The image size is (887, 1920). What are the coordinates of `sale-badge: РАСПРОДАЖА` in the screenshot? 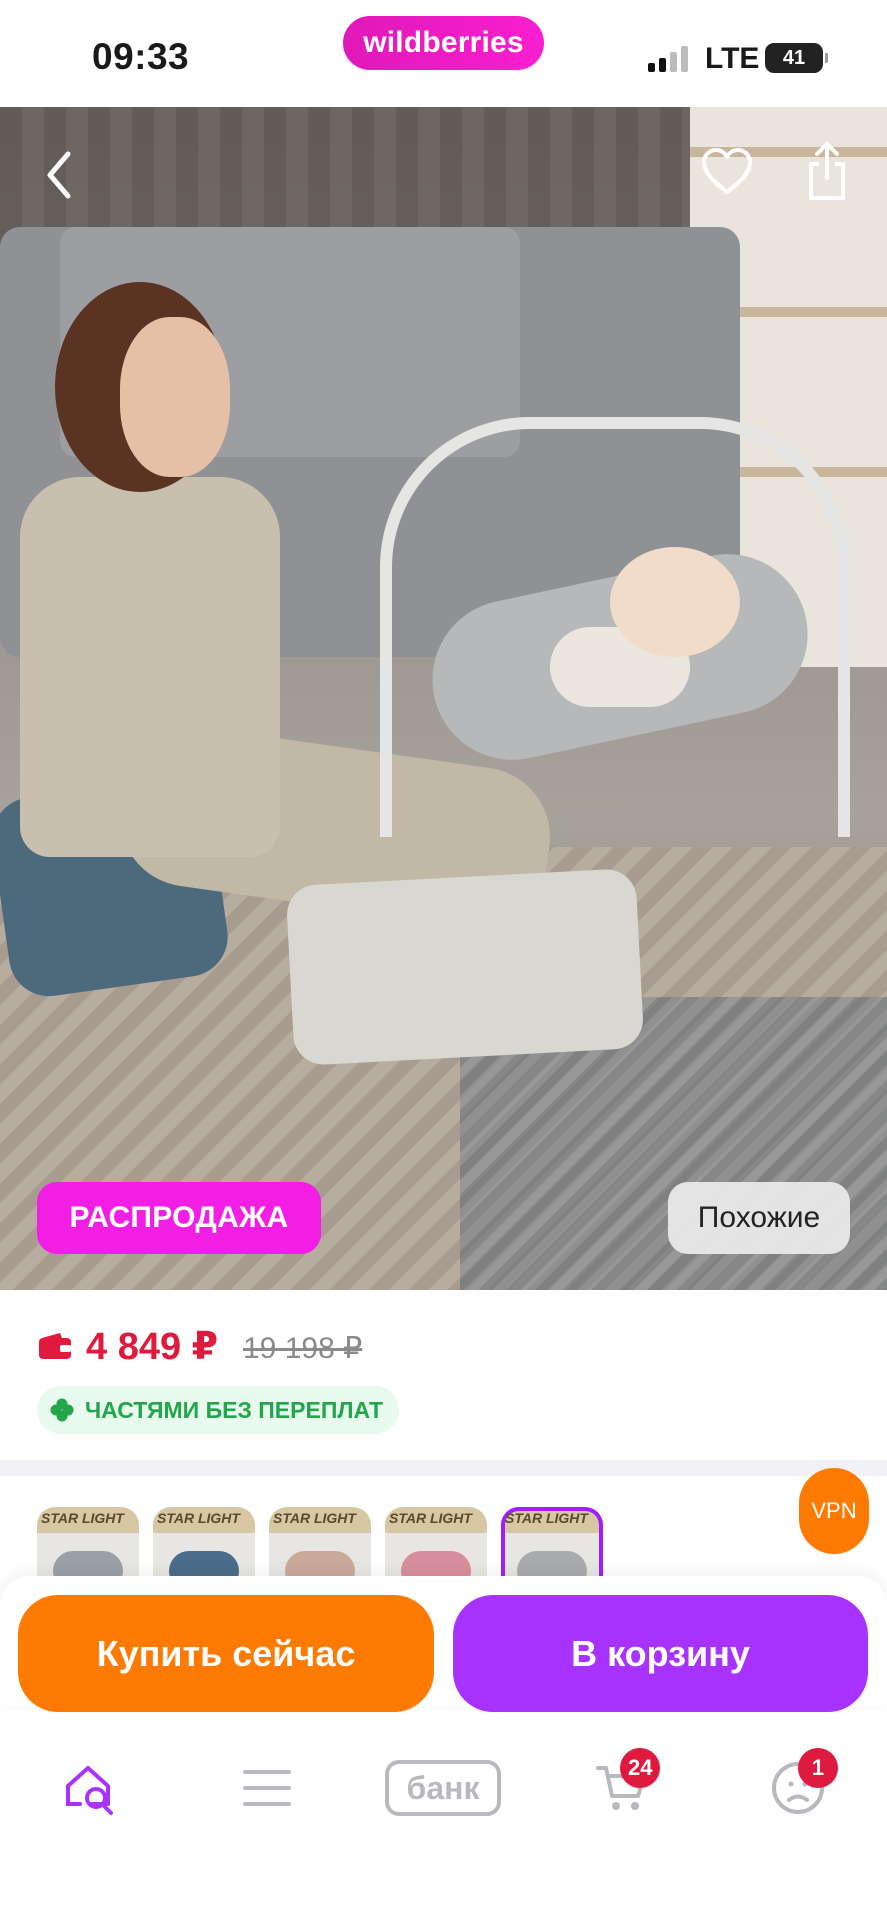 It's located at (179, 1218).